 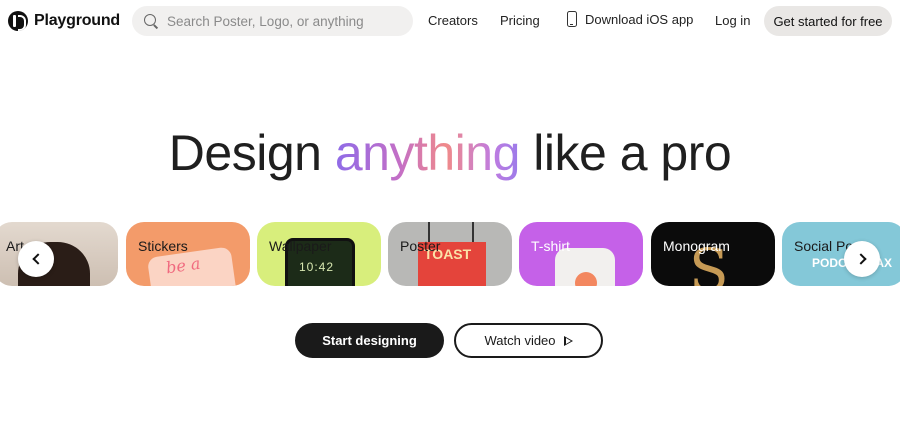 I want to click on category-card-tshirt: T-shirt, so click(x=581, y=254).